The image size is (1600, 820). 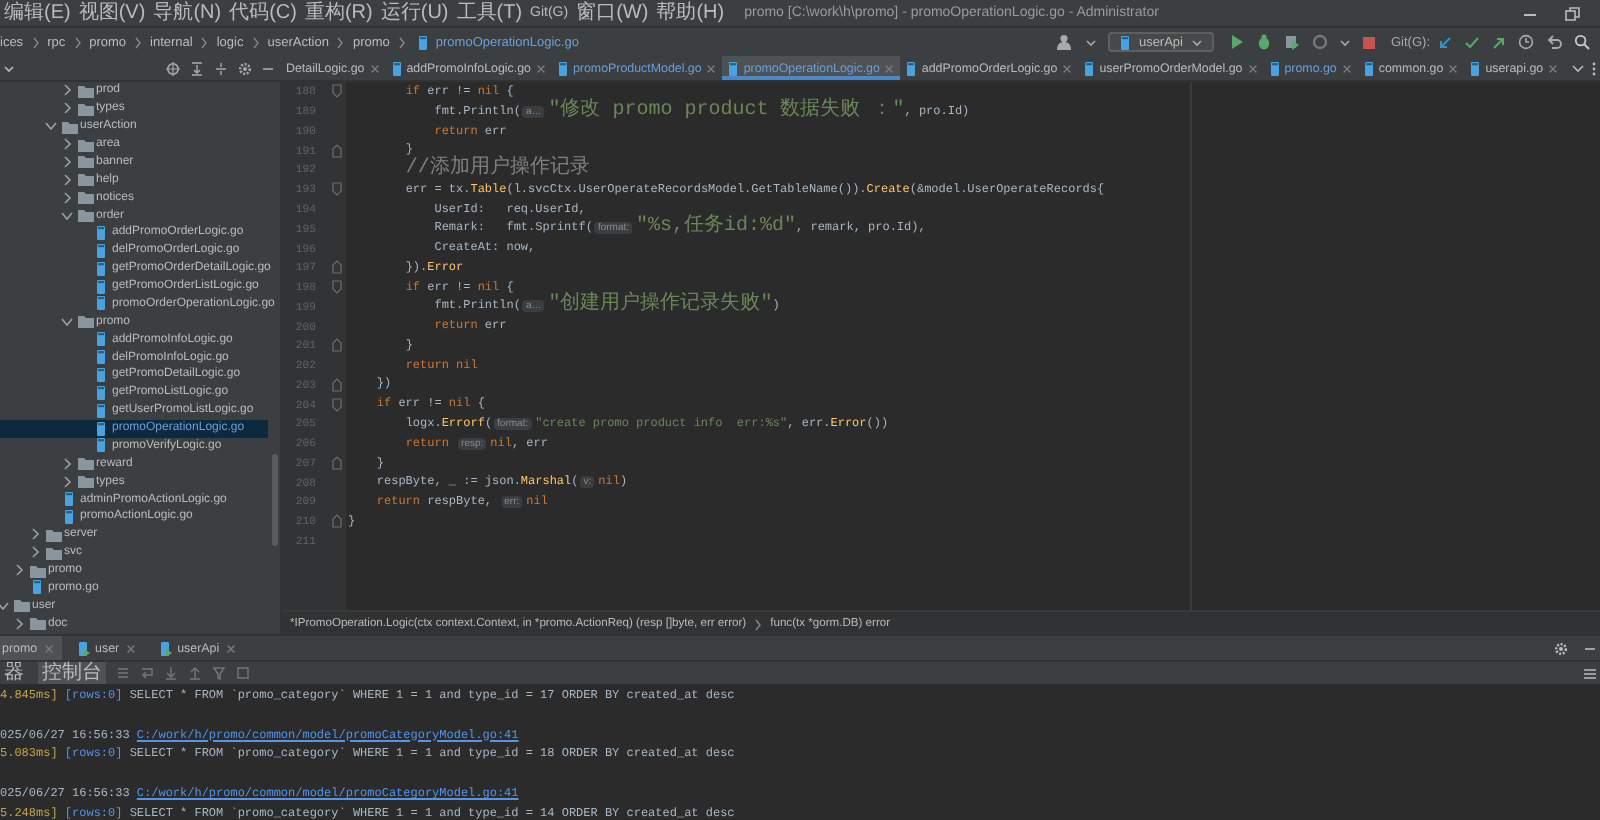 What do you see at coordinates (219, 673) in the screenshot?
I see `filter-icon` at bounding box center [219, 673].